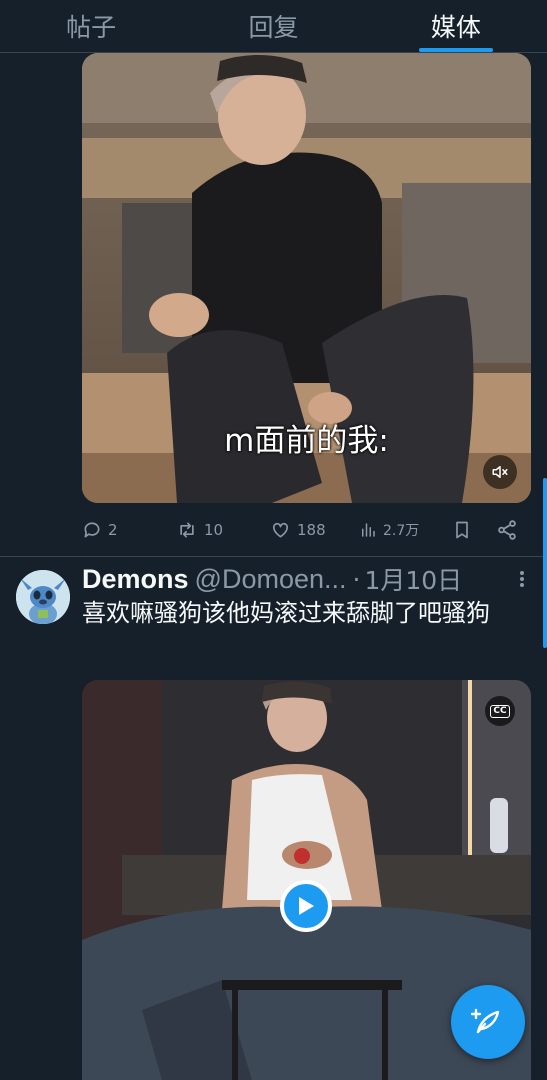 The height and width of the screenshot is (1080, 547). Describe the element at coordinates (199, 530) in the screenshot. I see `retweet-button: 10` at that location.